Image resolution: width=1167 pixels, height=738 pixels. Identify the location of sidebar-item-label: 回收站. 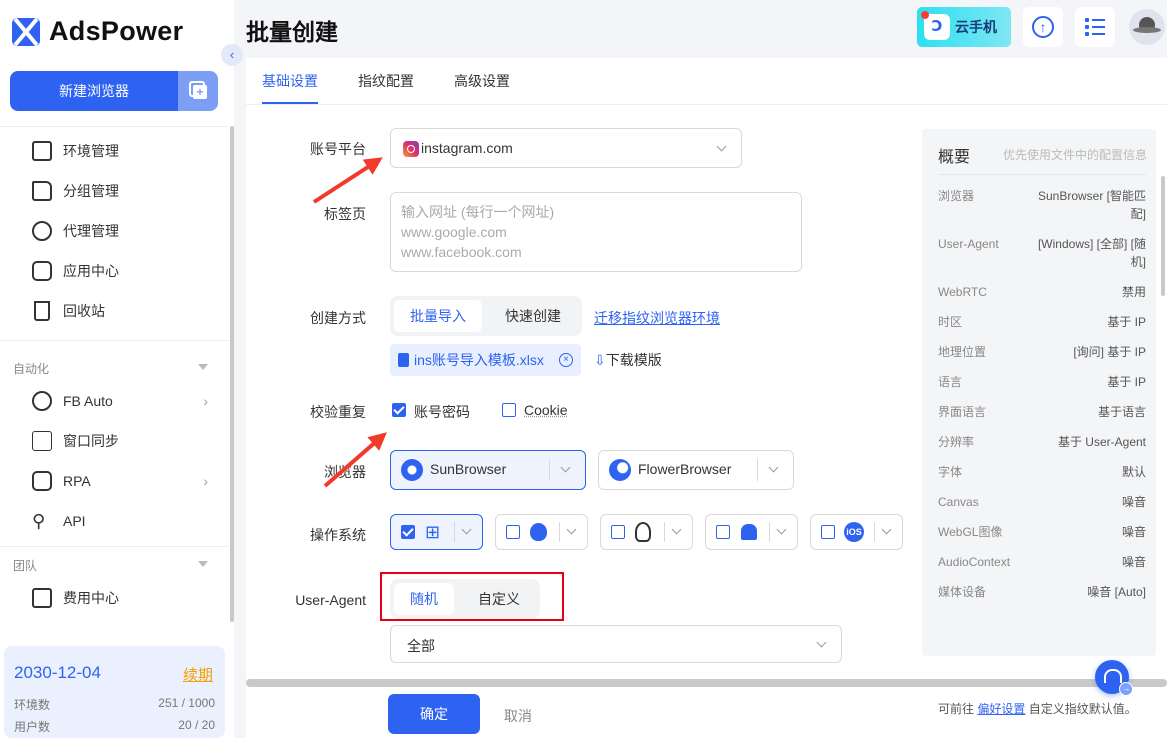
(84, 311).